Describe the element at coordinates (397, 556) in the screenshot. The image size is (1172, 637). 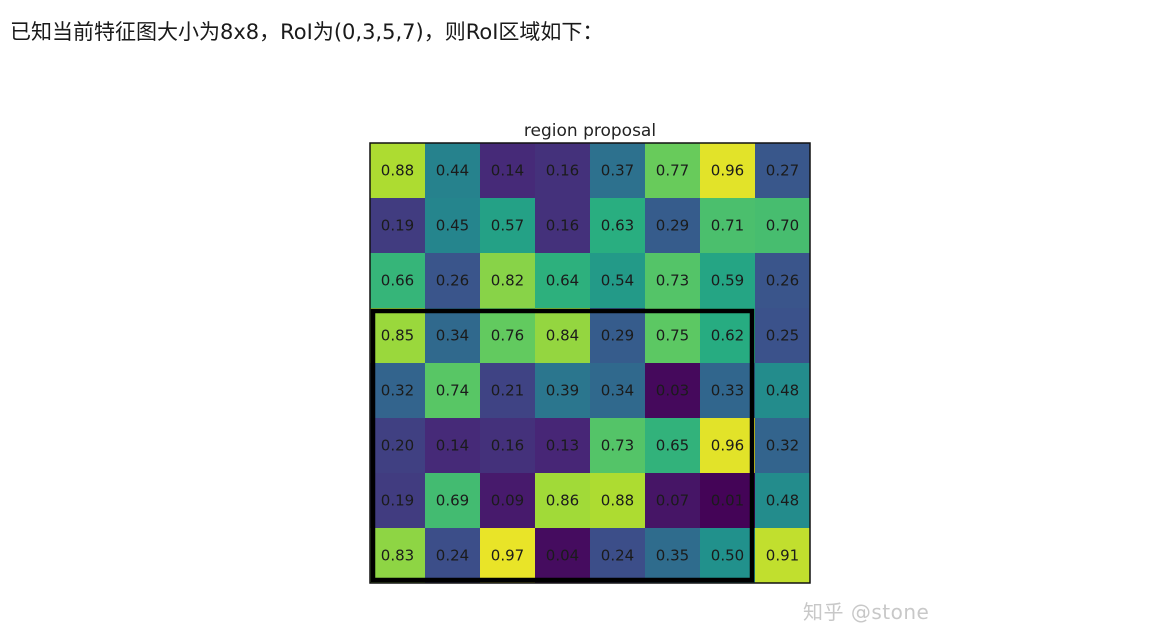
I see `cell-value-label: 0.83` at that location.